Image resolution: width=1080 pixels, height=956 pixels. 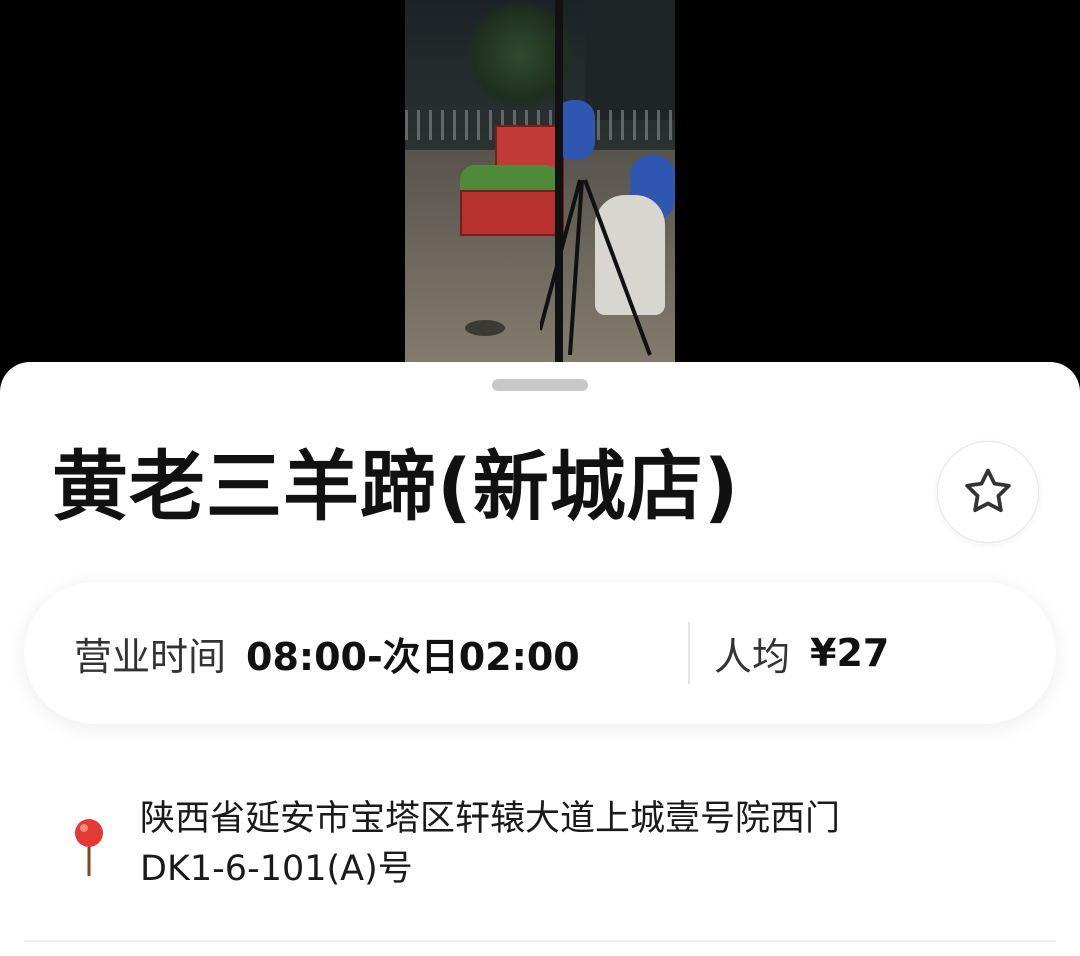 What do you see at coordinates (560, 844) in the screenshot?
I see `address-text: 陕西省延安市宝塔区轩辕大道上城壹号院西门 DK1-6-101(A)号` at bounding box center [560, 844].